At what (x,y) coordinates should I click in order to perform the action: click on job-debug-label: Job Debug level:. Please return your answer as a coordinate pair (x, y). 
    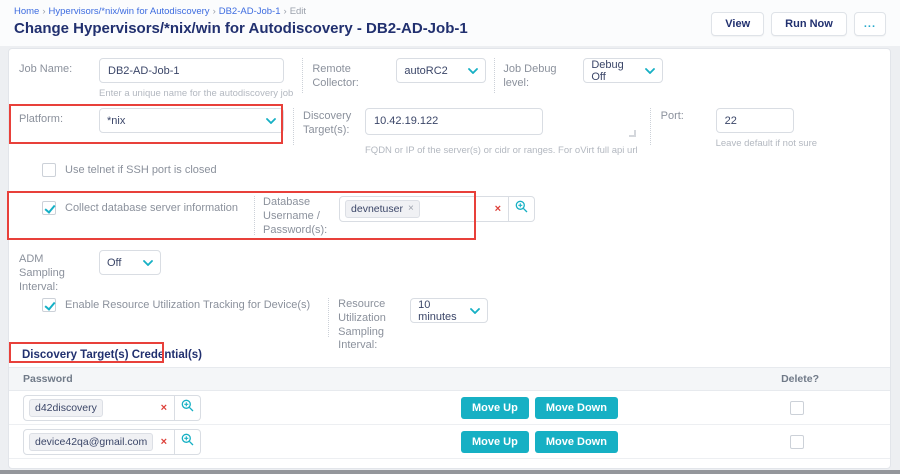
    Looking at the image, I should click on (530, 76).